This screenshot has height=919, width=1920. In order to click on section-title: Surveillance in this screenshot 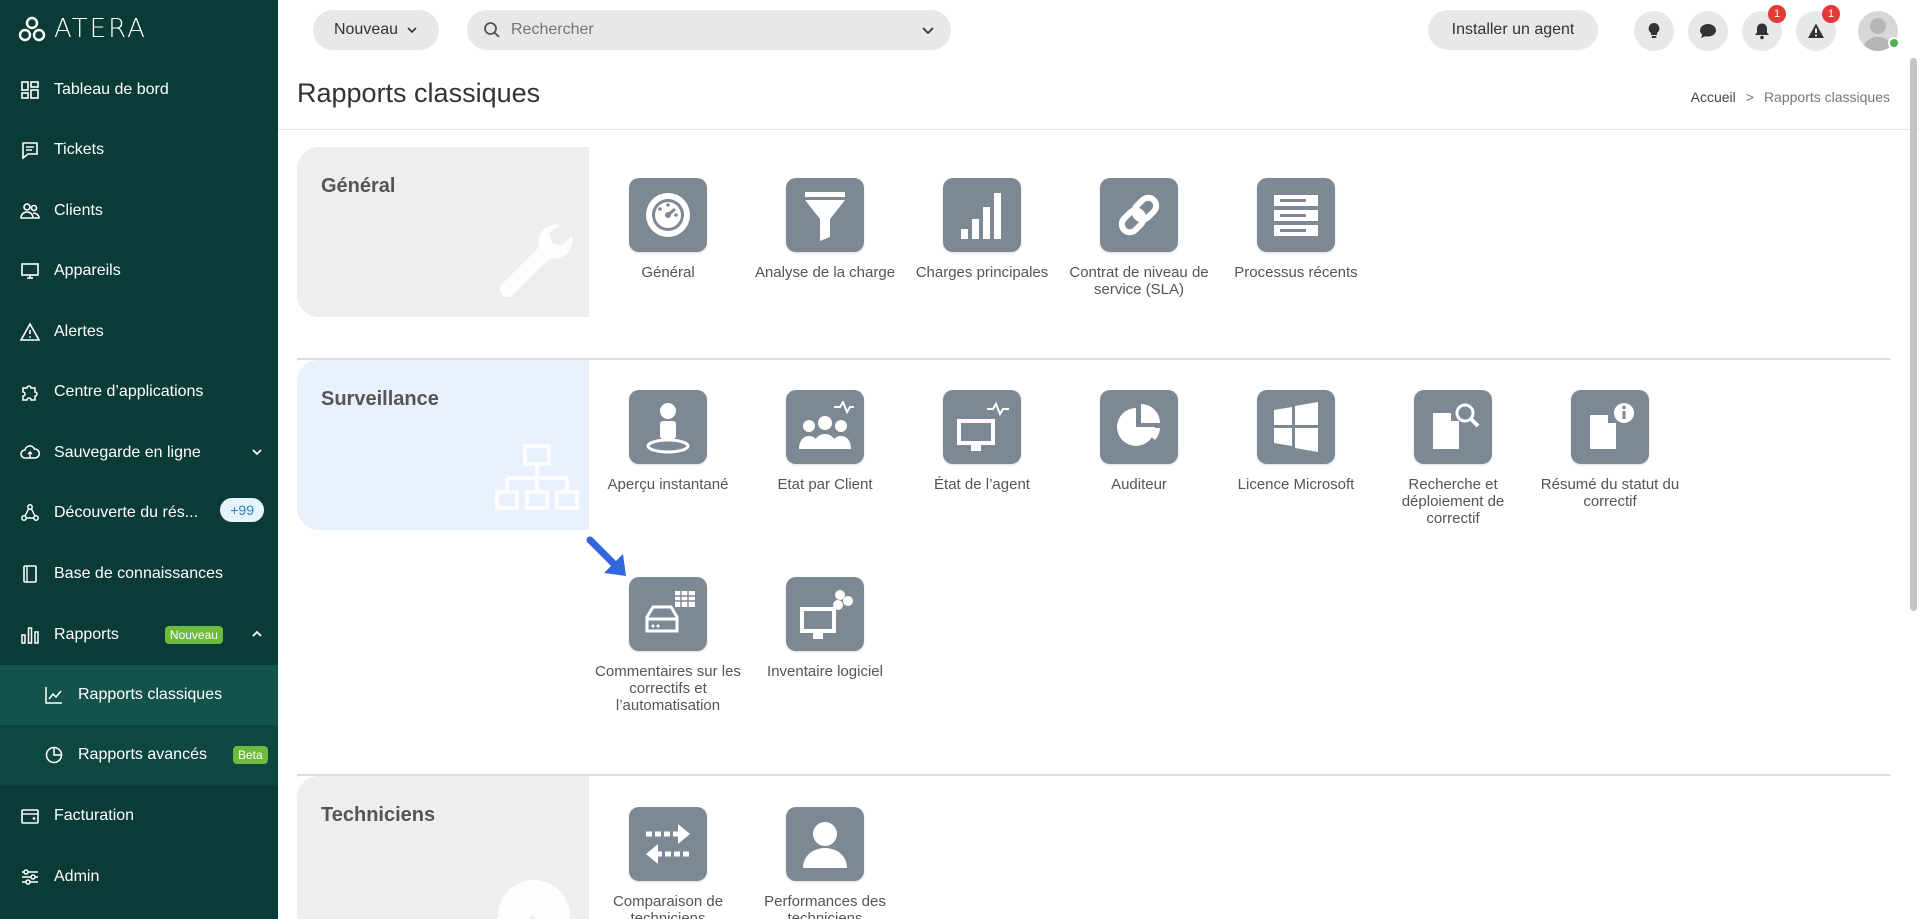, I will do `click(380, 399)`.